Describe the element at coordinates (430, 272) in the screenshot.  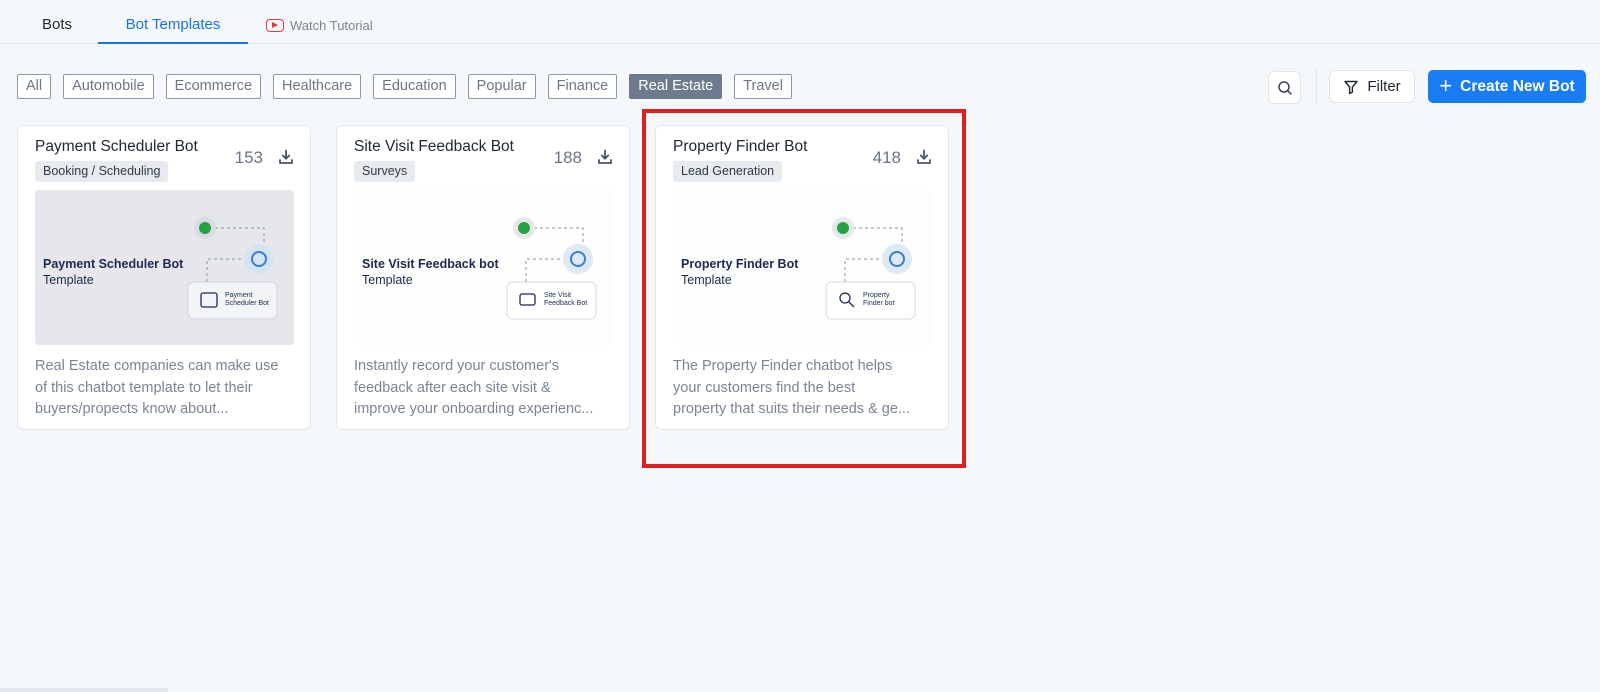
I see `thumbnail-caption: Site Visit Feedback bot Template` at that location.